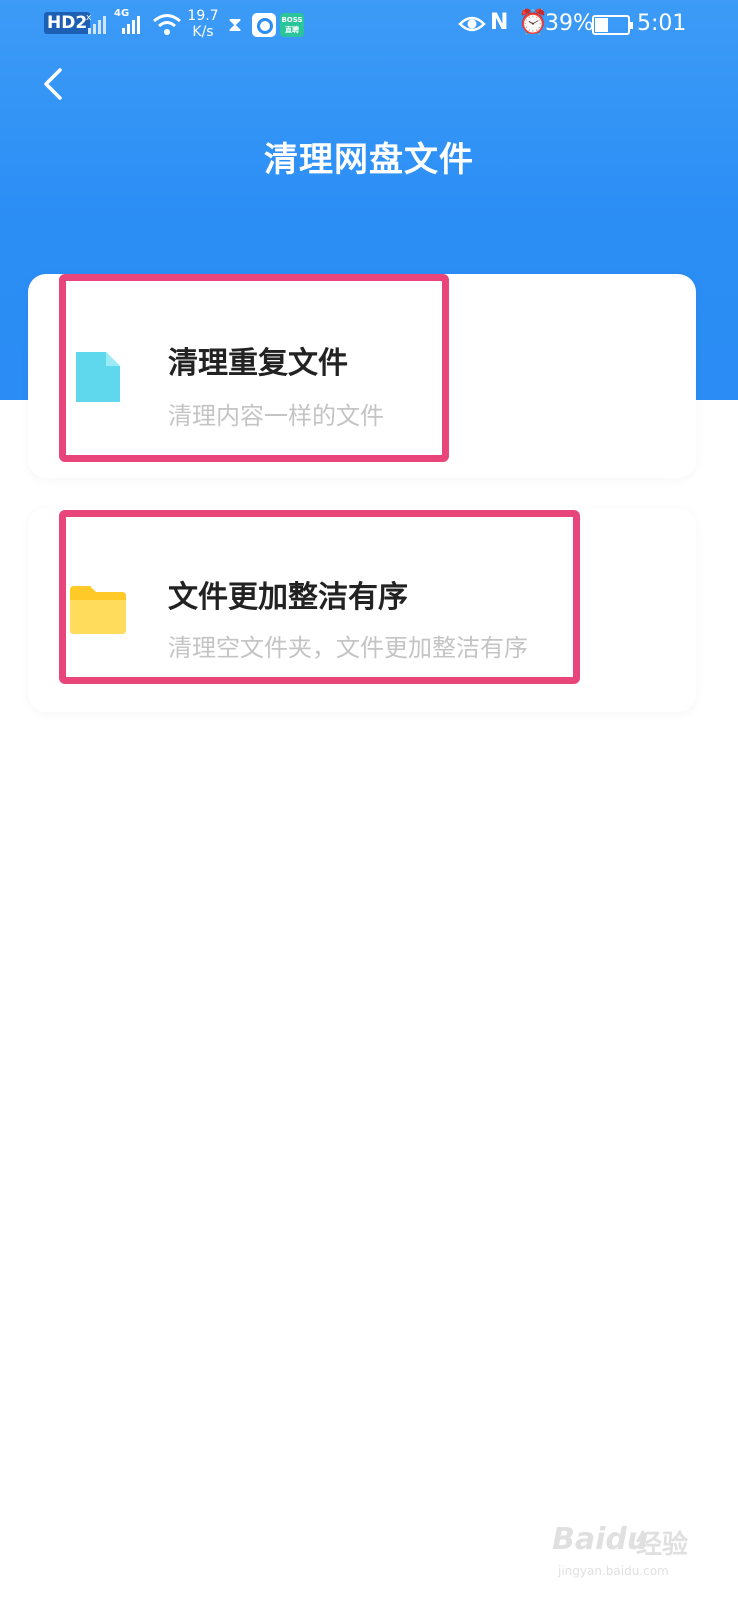 Image resolution: width=738 pixels, height=1600 pixels. Describe the element at coordinates (600, 1539) in the screenshot. I see `watermark-logo: Baidu` at that location.